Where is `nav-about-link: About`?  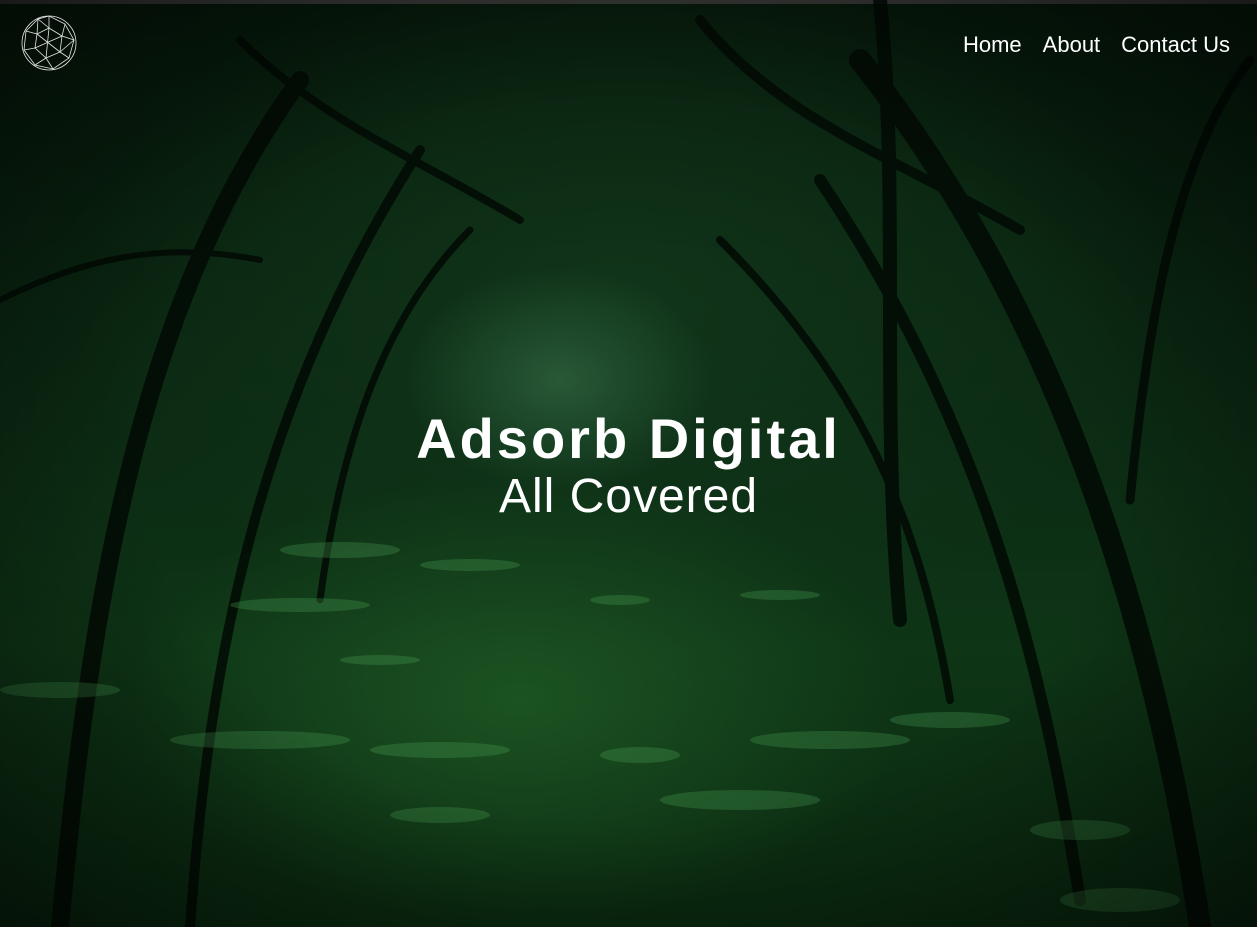
nav-about-link: About is located at coordinates (1072, 45).